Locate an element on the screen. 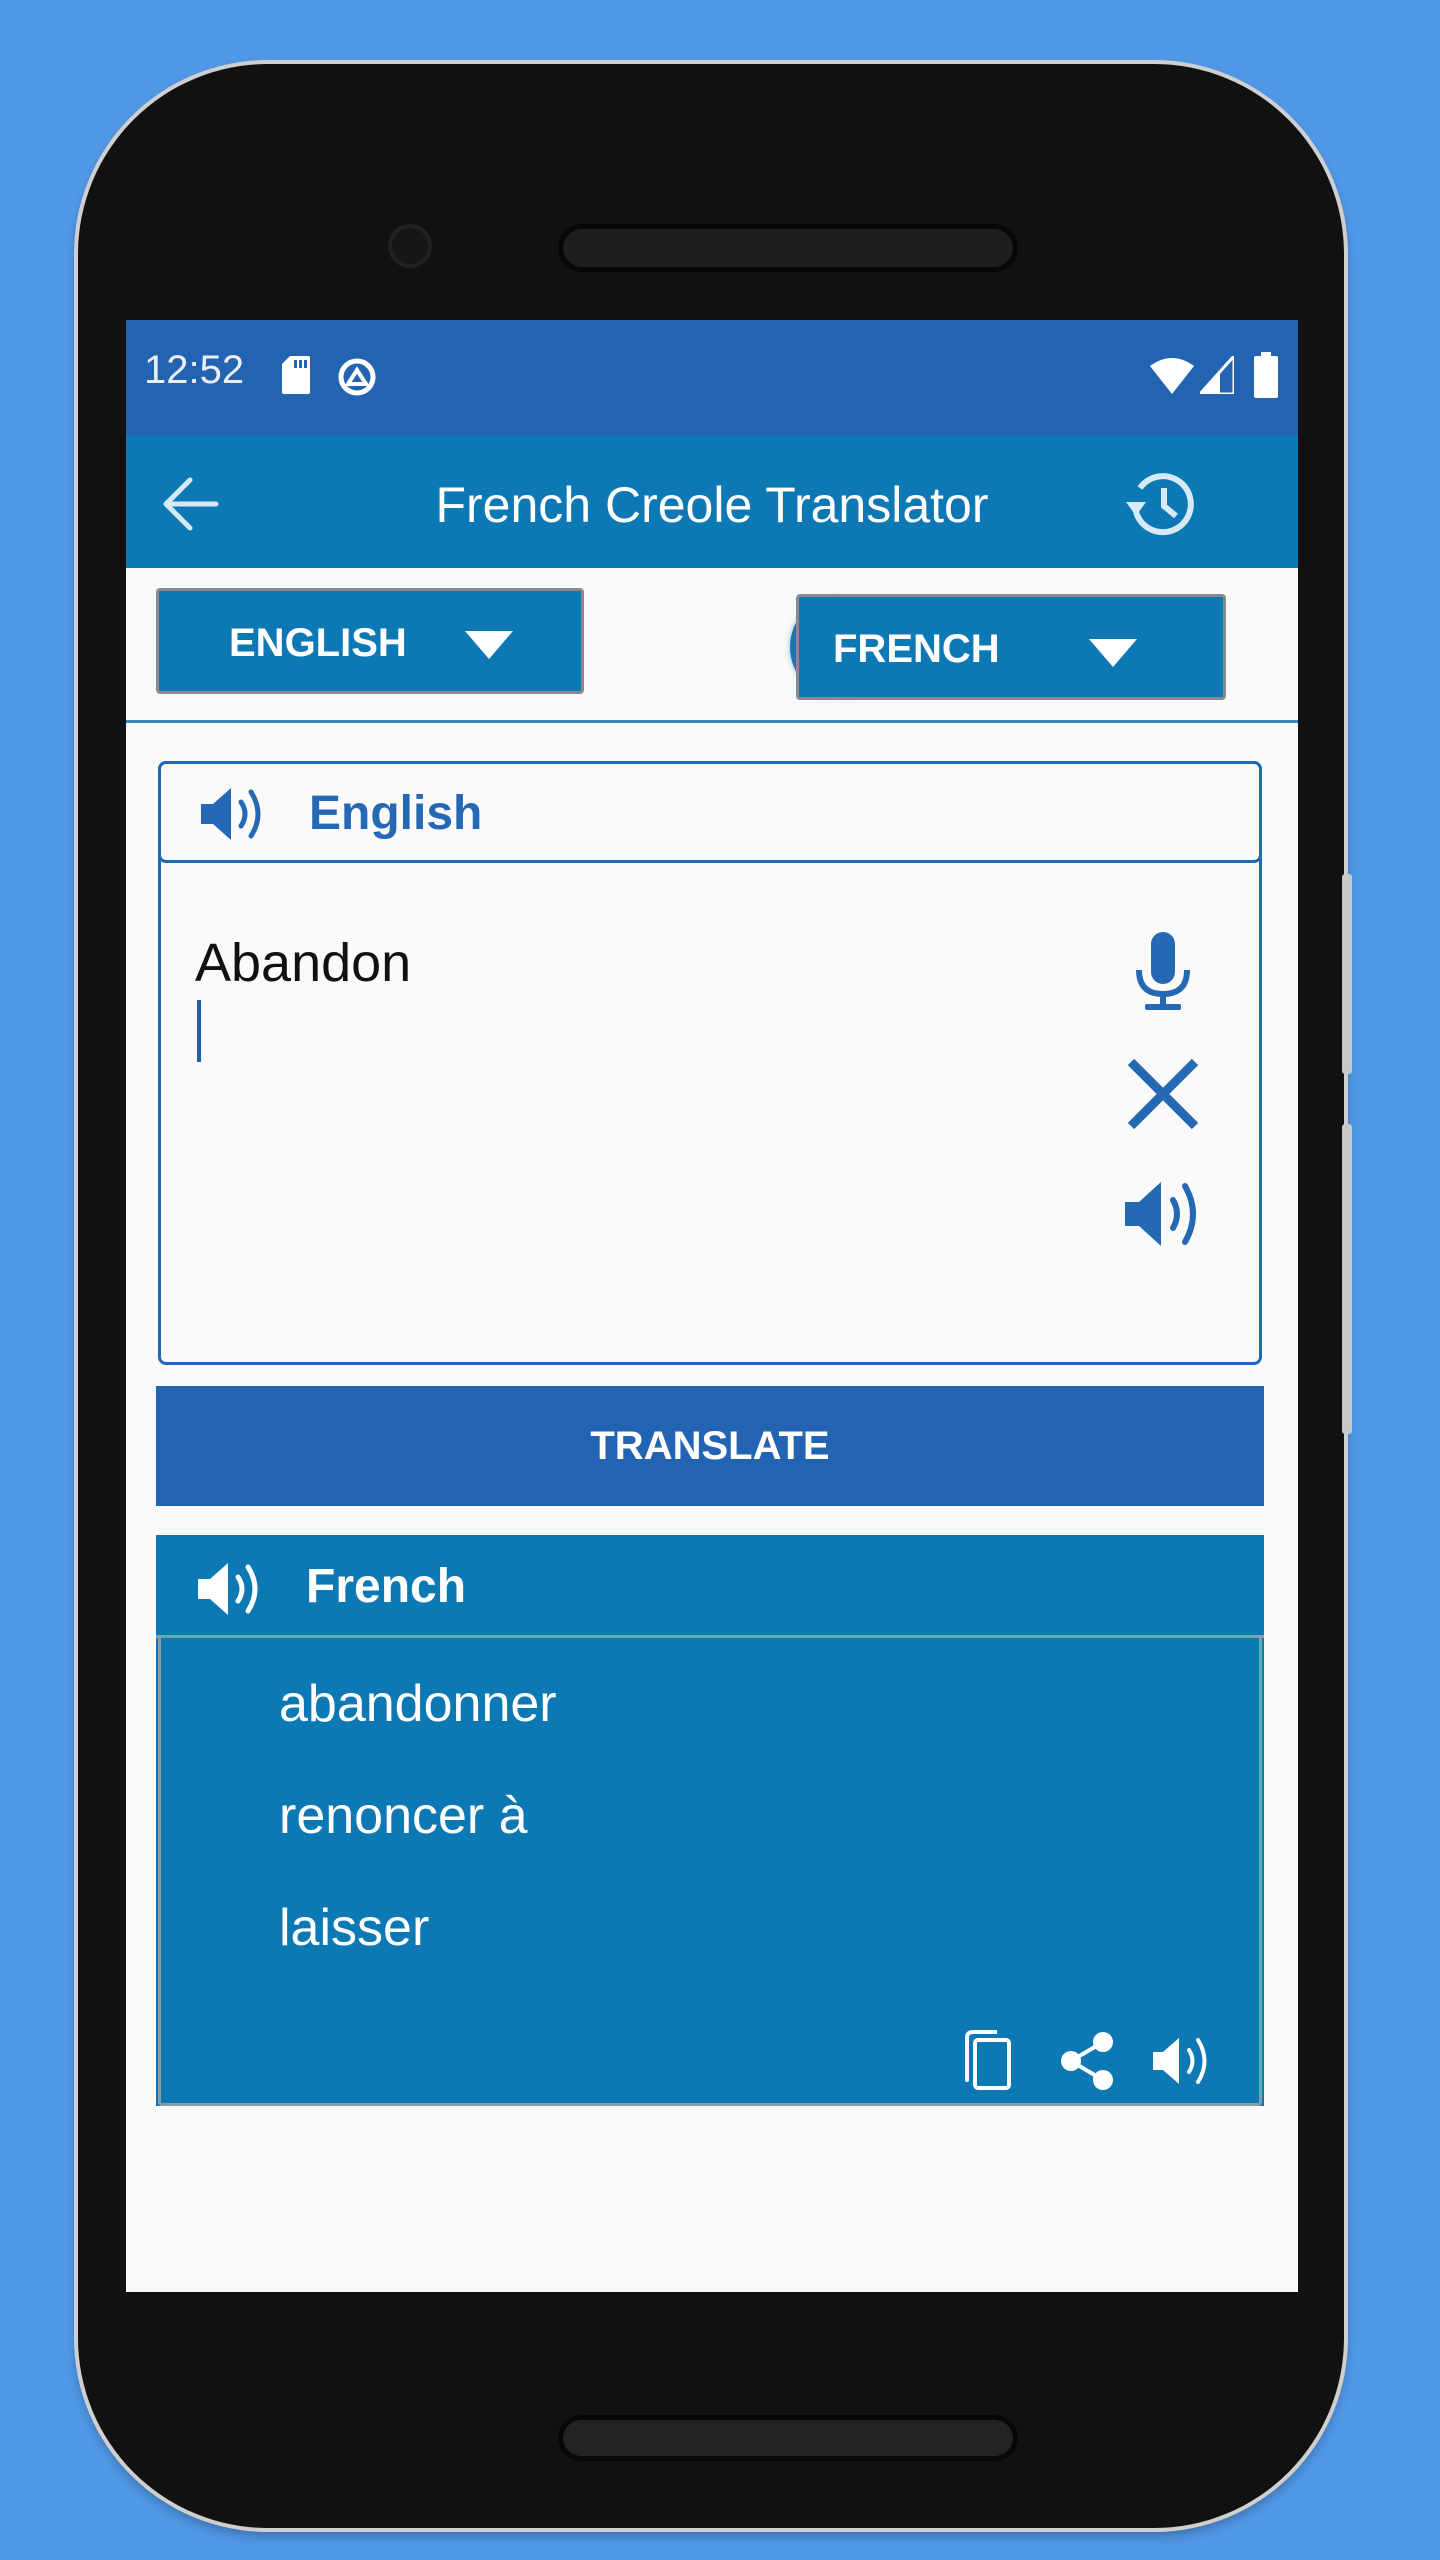  sd-card-icon is located at coordinates (296, 375).